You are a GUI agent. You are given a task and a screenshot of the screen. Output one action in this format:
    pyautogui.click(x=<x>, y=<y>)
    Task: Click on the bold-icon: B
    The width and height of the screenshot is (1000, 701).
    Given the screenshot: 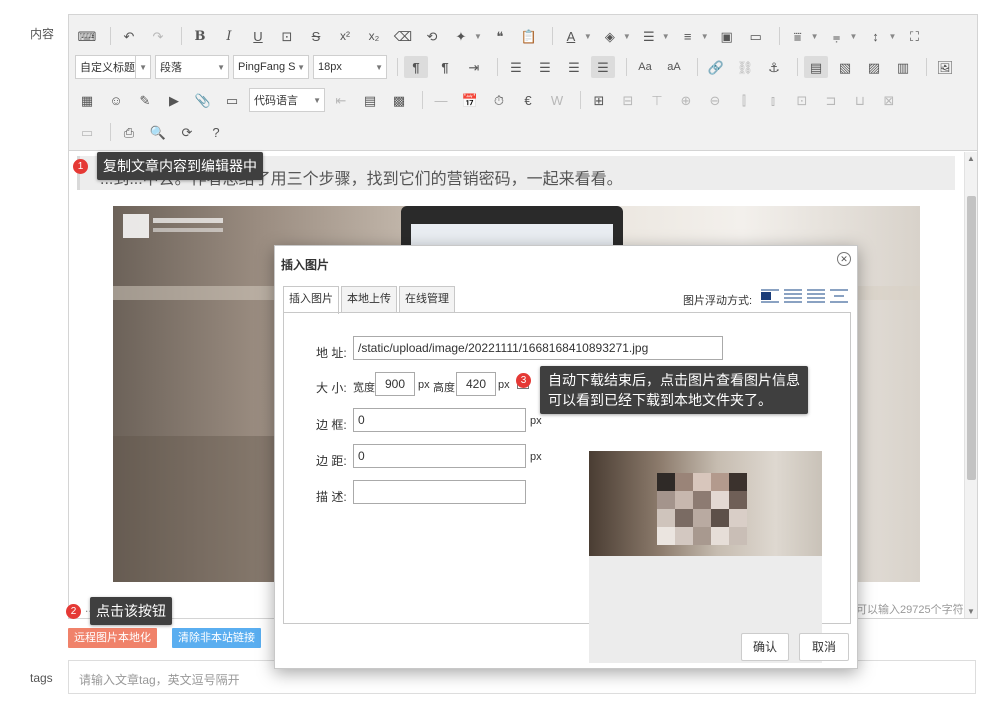 What is the action you would take?
    pyautogui.click(x=200, y=36)
    